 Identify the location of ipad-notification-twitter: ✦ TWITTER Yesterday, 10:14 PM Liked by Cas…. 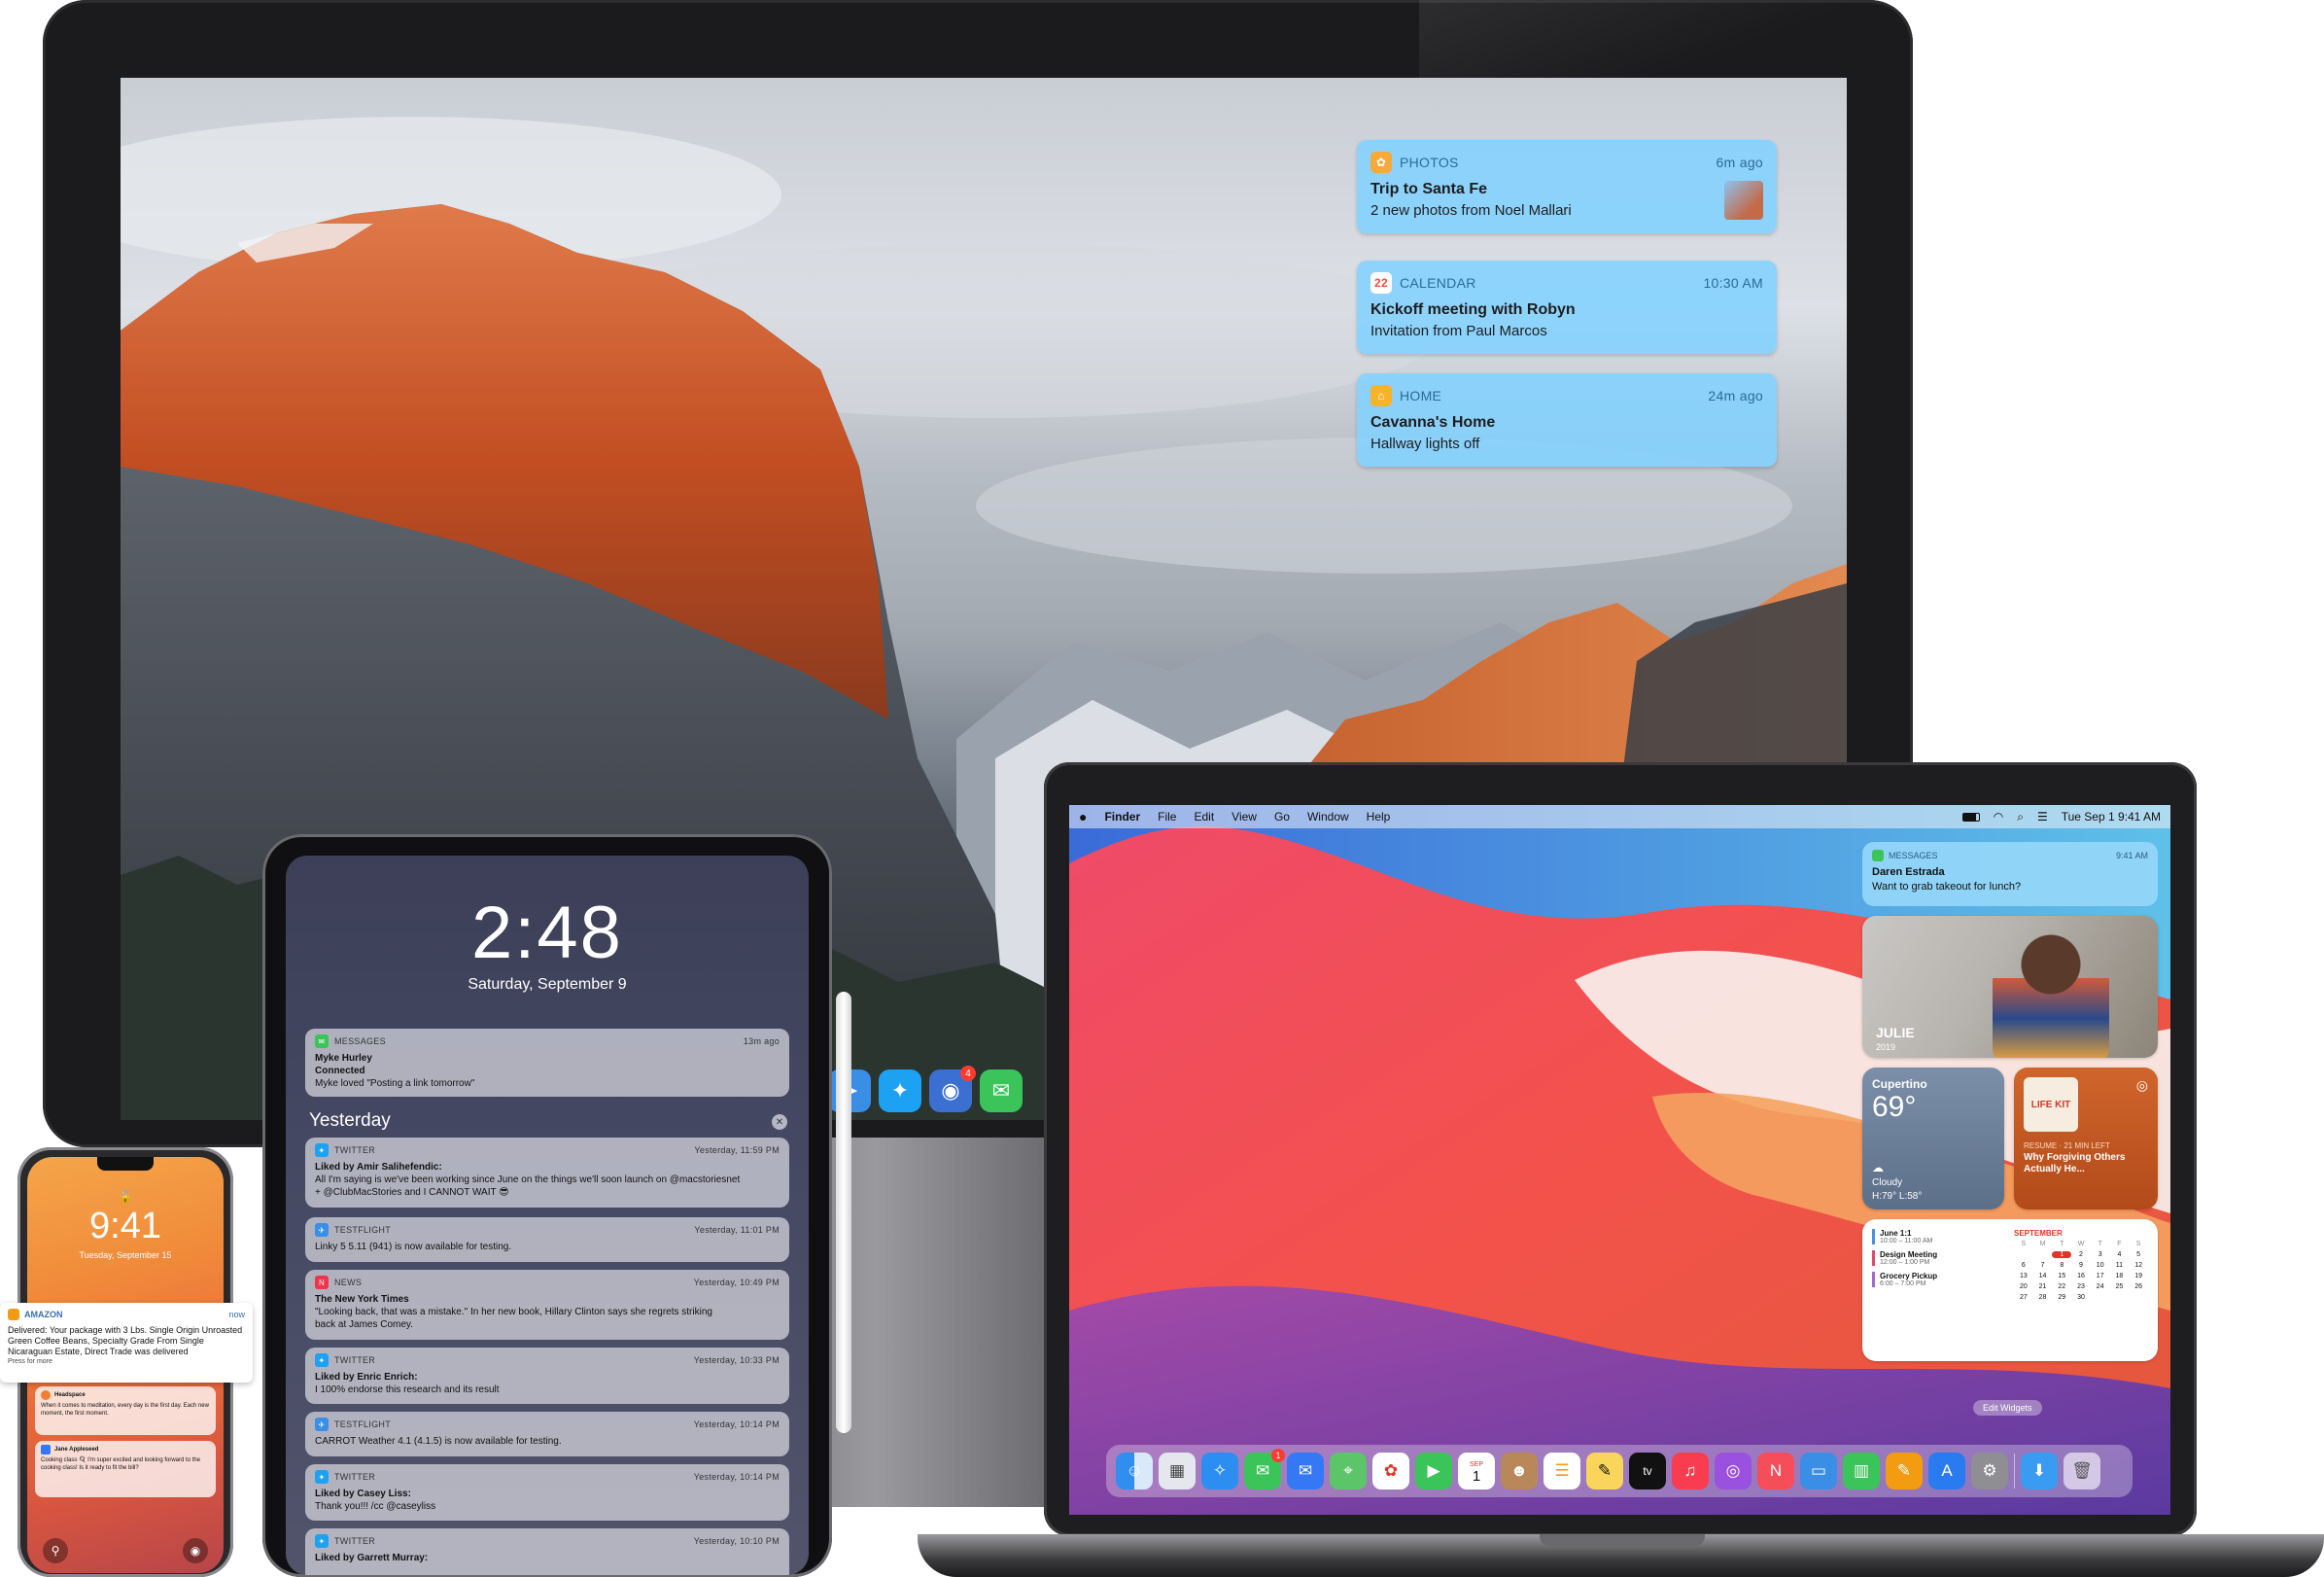
(547, 1493).